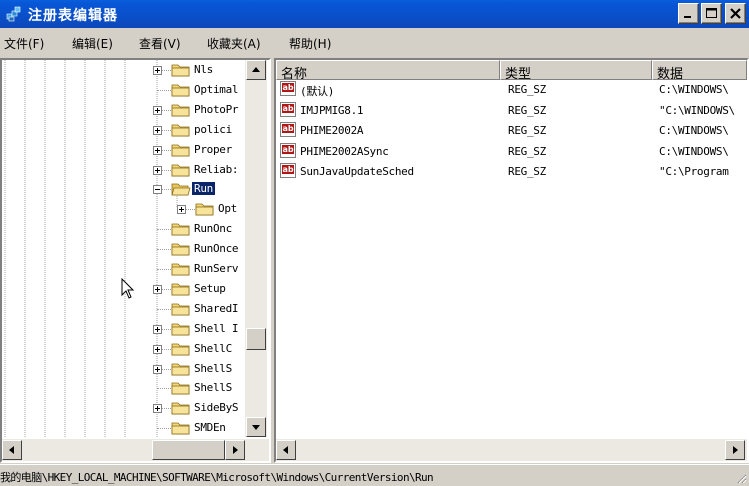 This screenshot has height=486, width=749. I want to click on value-name: IMJPMIG8.1, so click(332, 110).